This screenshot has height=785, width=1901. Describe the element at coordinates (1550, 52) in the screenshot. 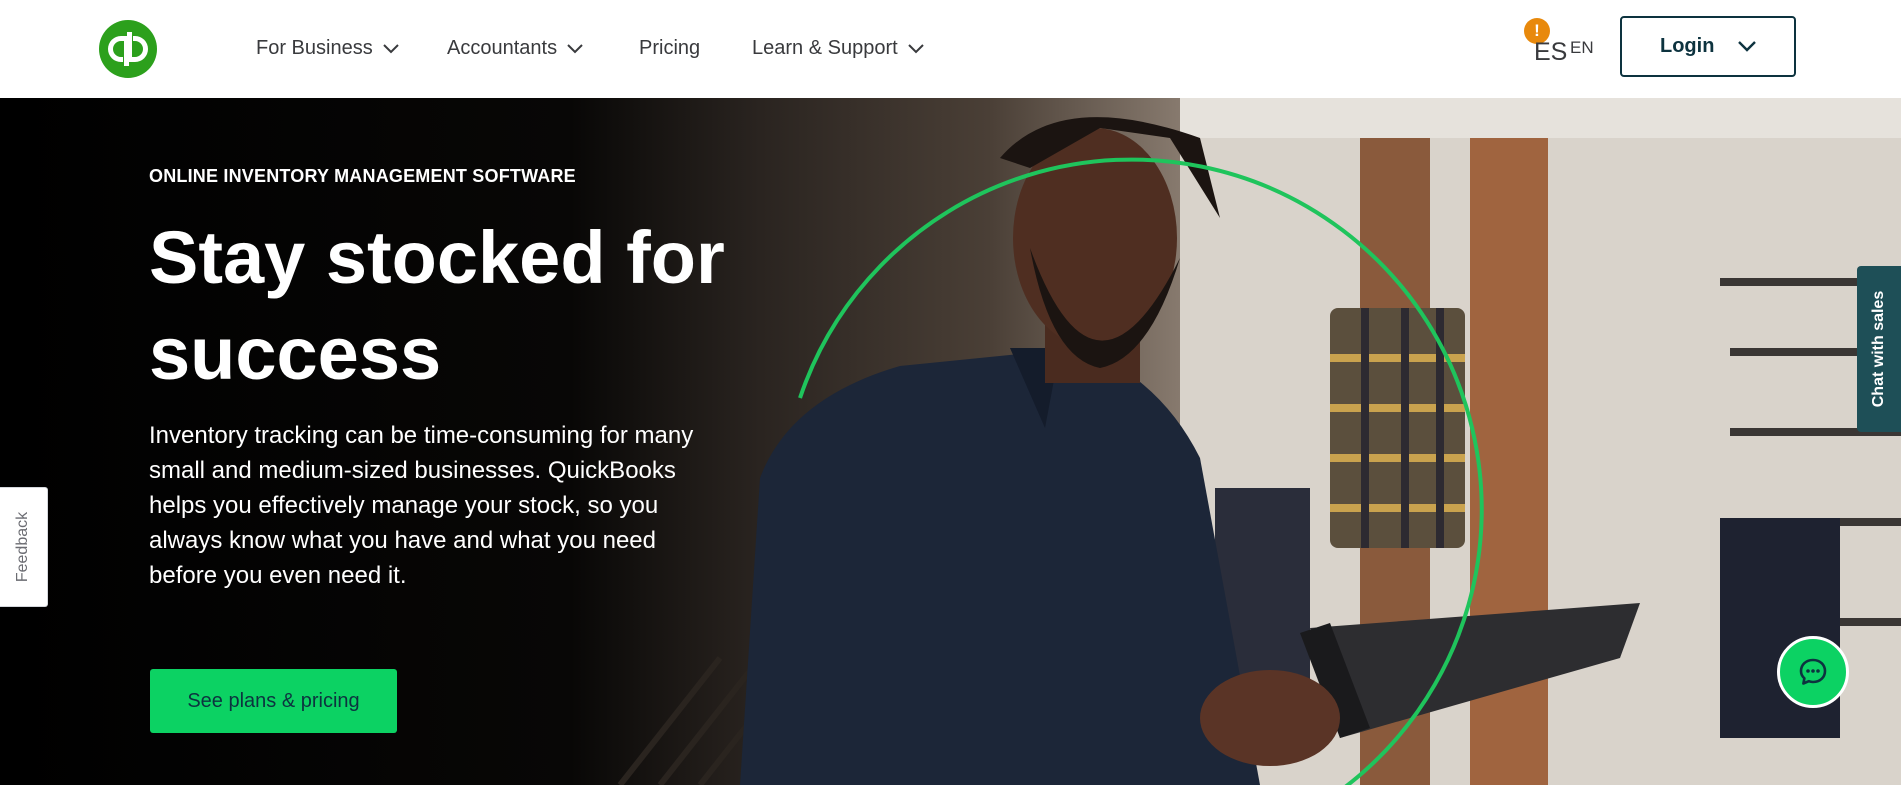

I see `language-es: ES` at that location.